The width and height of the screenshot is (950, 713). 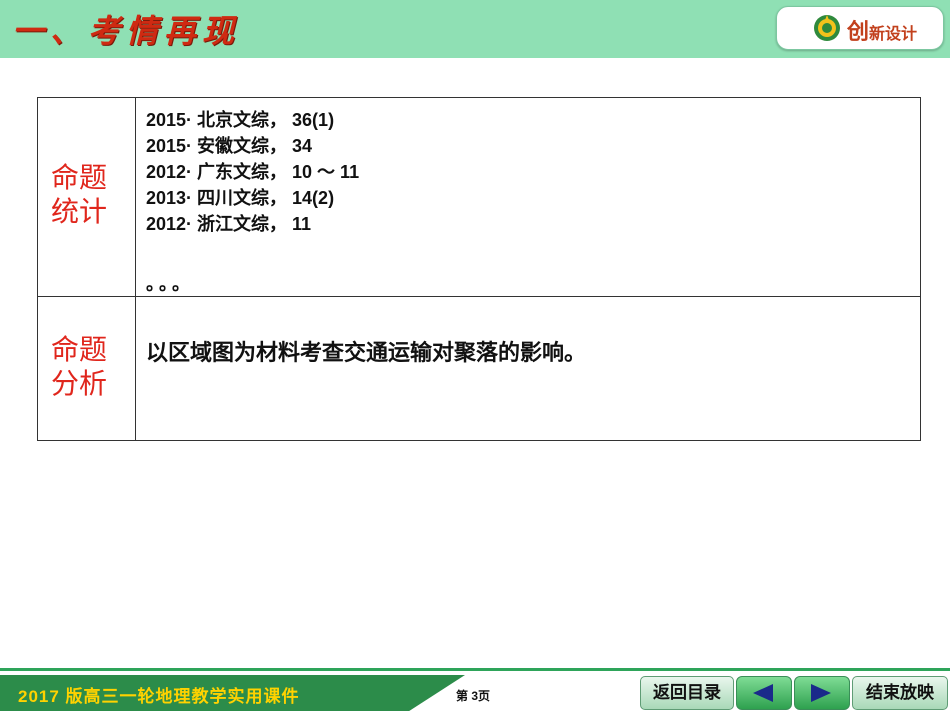 What do you see at coordinates (893, 33) in the screenshot?
I see `brand-rest: 新设计` at bounding box center [893, 33].